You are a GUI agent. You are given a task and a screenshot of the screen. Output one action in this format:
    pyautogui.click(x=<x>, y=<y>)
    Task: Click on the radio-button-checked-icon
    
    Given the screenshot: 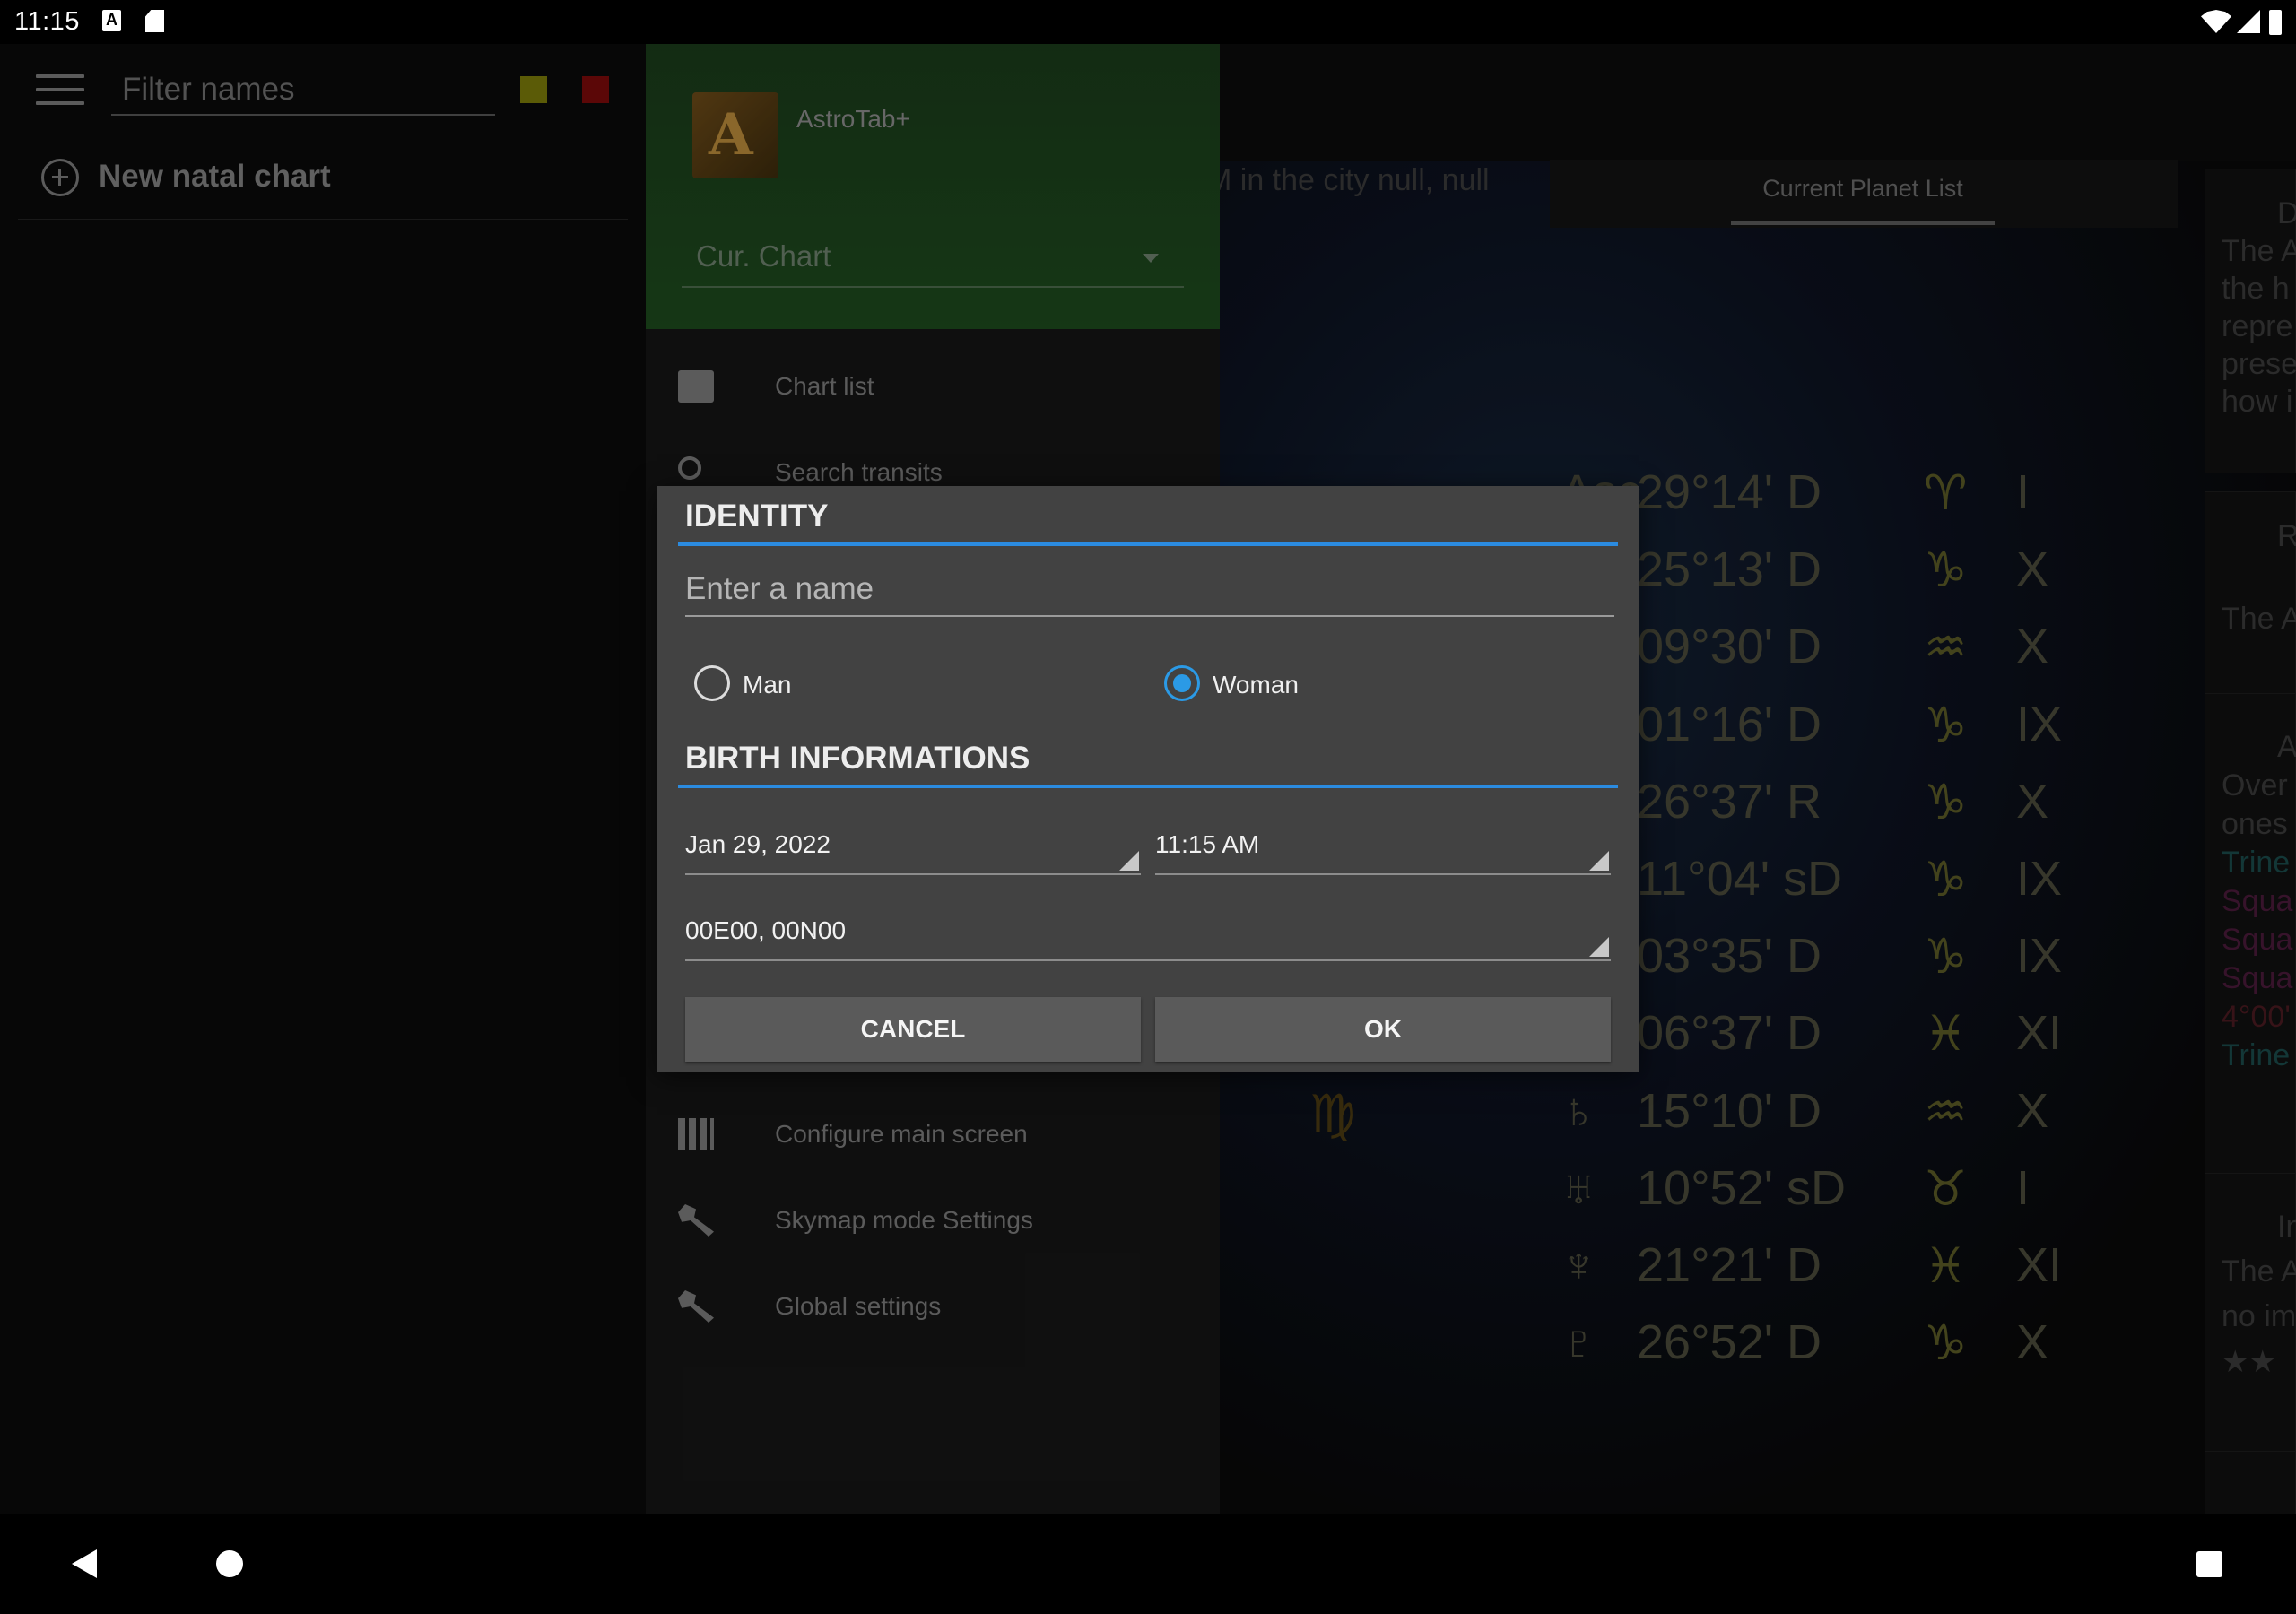 What is the action you would take?
    pyautogui.click(x=1182, y=683)
    